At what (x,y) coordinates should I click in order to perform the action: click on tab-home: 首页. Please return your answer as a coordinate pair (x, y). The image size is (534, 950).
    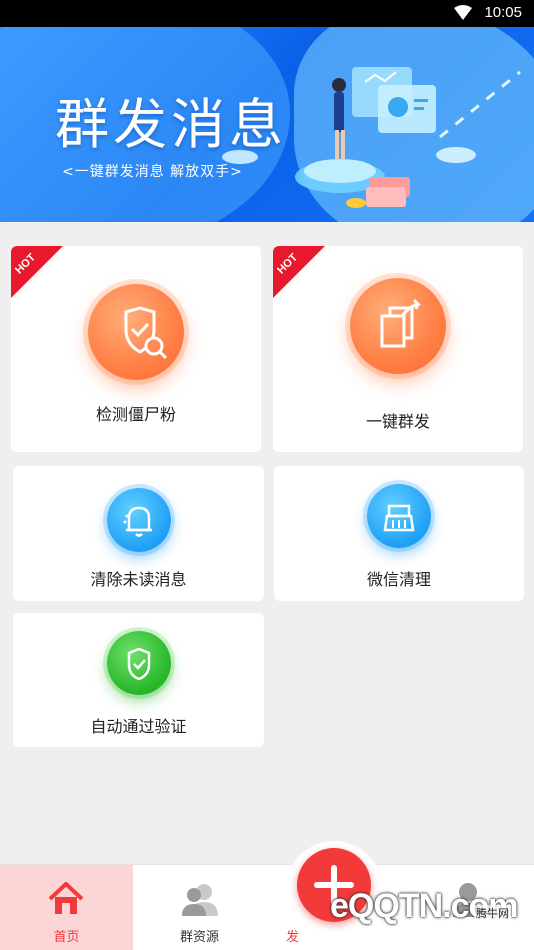
    Looking at the image, I should click on (66, 907).